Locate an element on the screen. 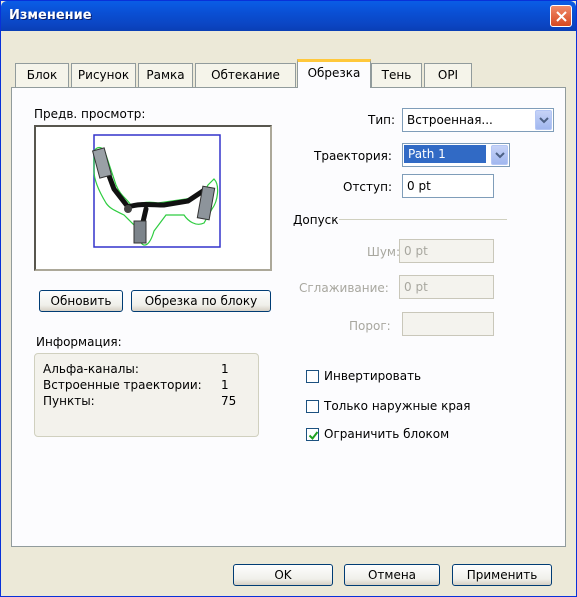  tab-picture: Рисунок is located at coordinates (103, 75).